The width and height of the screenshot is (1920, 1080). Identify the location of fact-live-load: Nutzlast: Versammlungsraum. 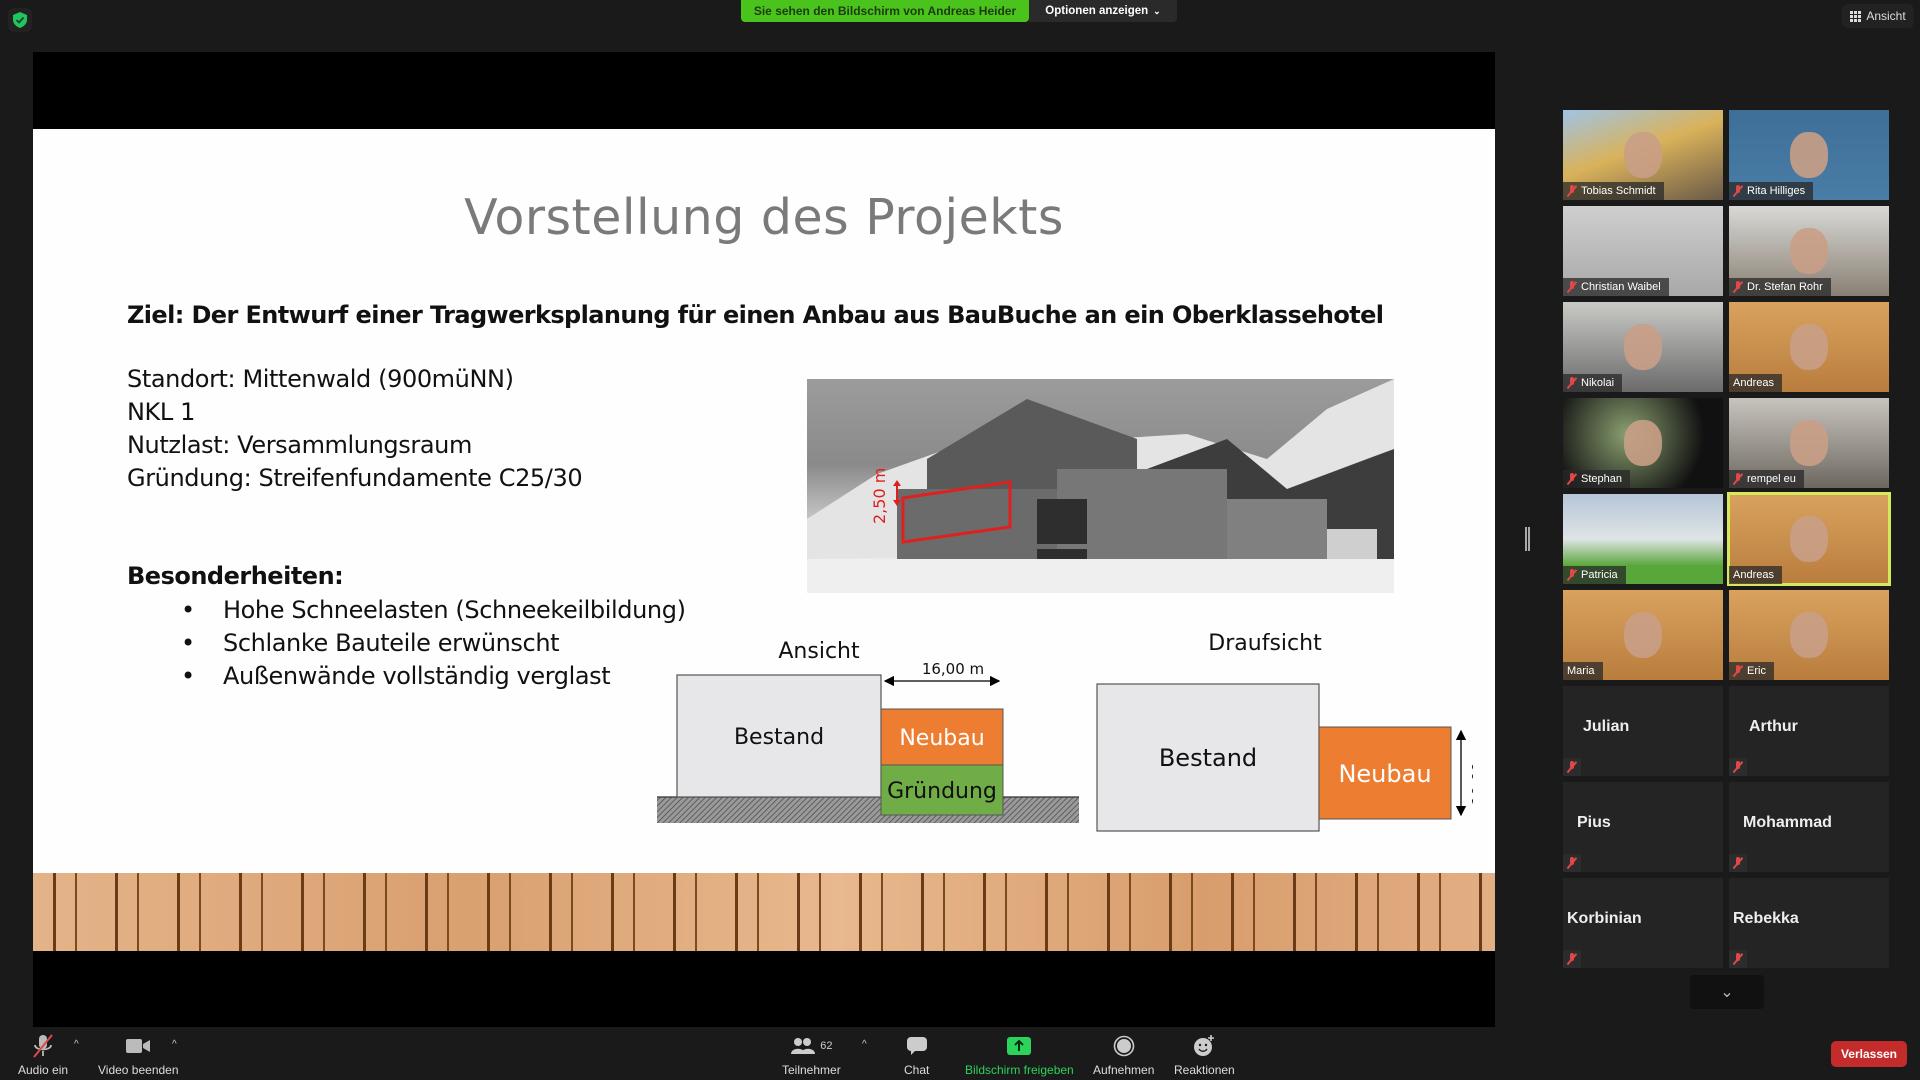
(299, 445).